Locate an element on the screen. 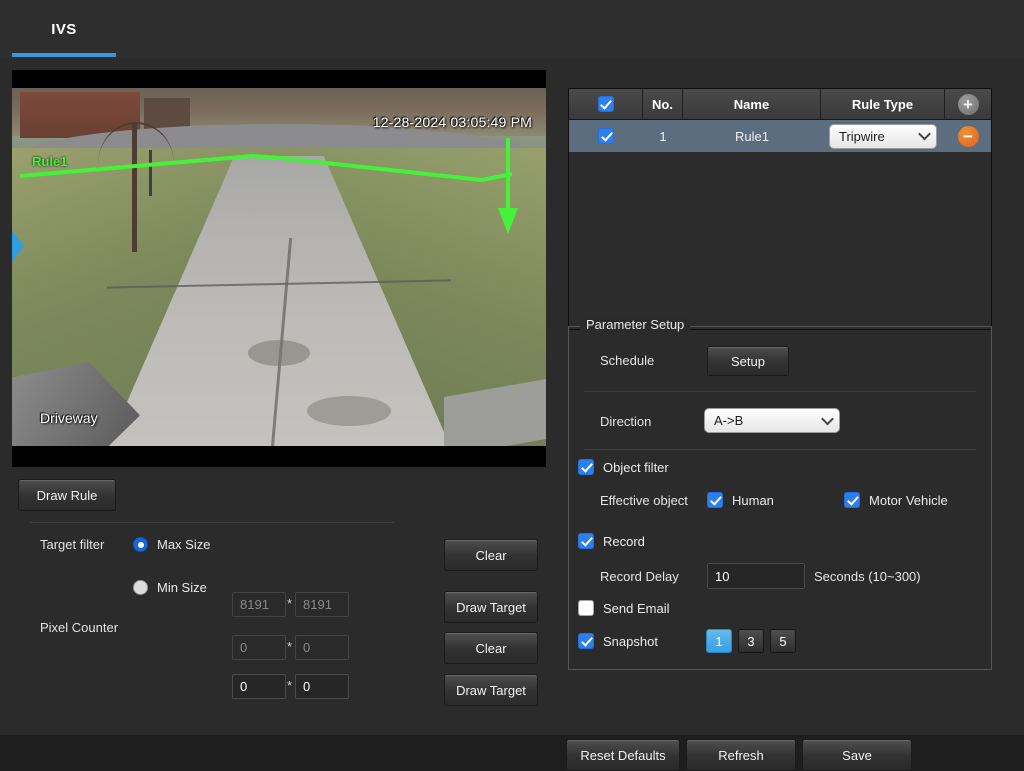 The width and height of the screenshot is (1024, 771). min-size-height-input is located at coordinates (322, 647).